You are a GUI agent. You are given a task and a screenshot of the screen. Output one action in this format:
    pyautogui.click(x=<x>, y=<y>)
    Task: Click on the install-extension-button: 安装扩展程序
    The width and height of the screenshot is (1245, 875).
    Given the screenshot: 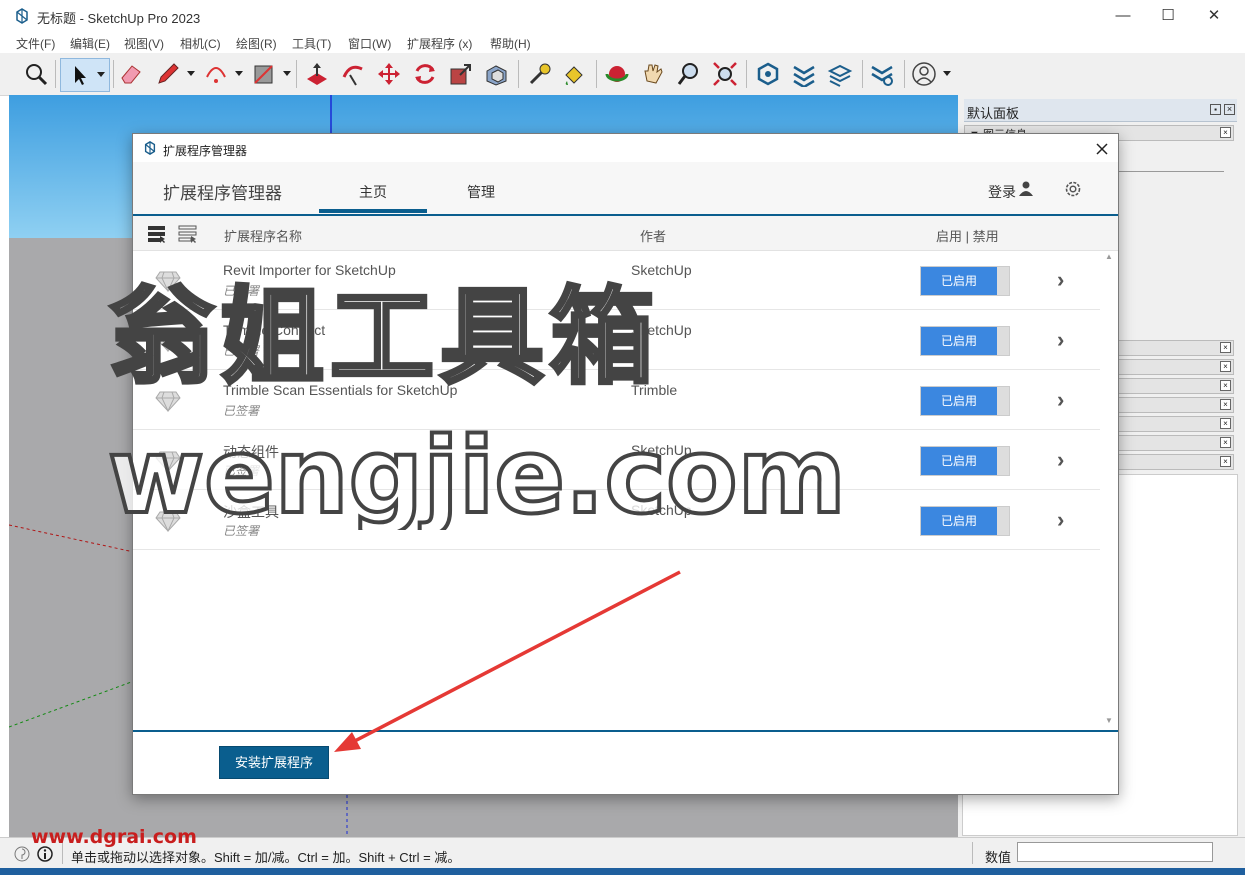 What is the action you would take?
    pyautogui.click(x=274, y=762)
    